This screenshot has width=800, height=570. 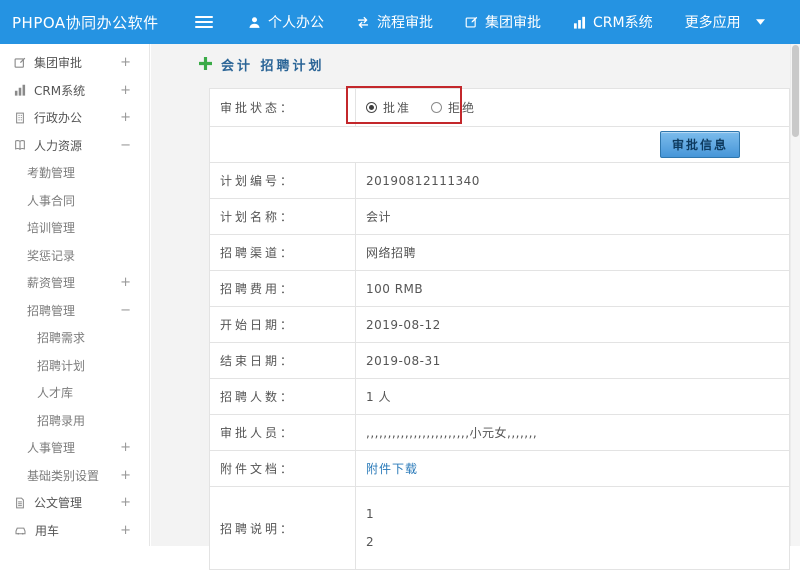 What do you see at coordinates (283, 360) in the screenshot?
I see `field-label: 结束日期：` at bounding box center [283, 360].